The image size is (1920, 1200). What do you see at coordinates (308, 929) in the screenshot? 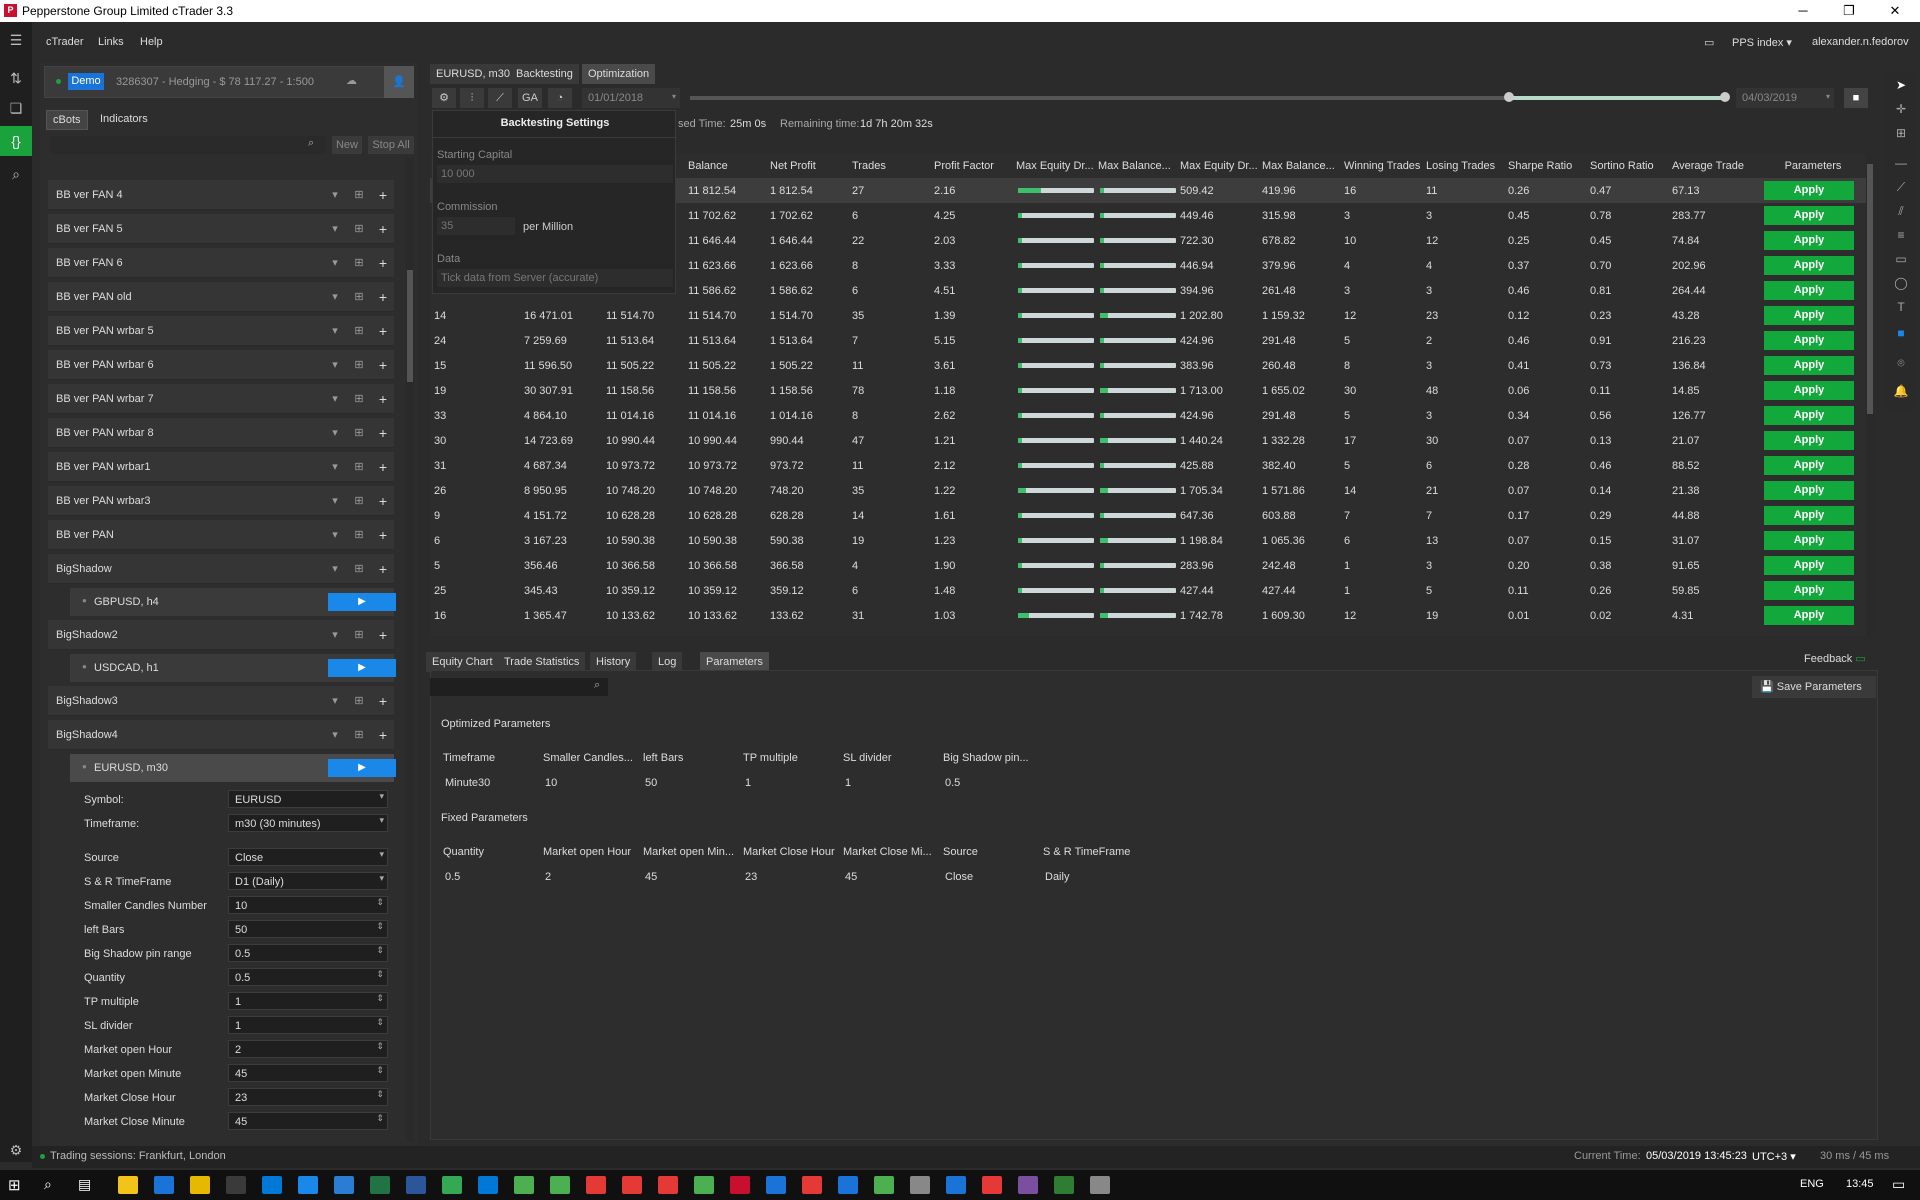
I see `param-value-input: 50` at bounding box center [308, 929].